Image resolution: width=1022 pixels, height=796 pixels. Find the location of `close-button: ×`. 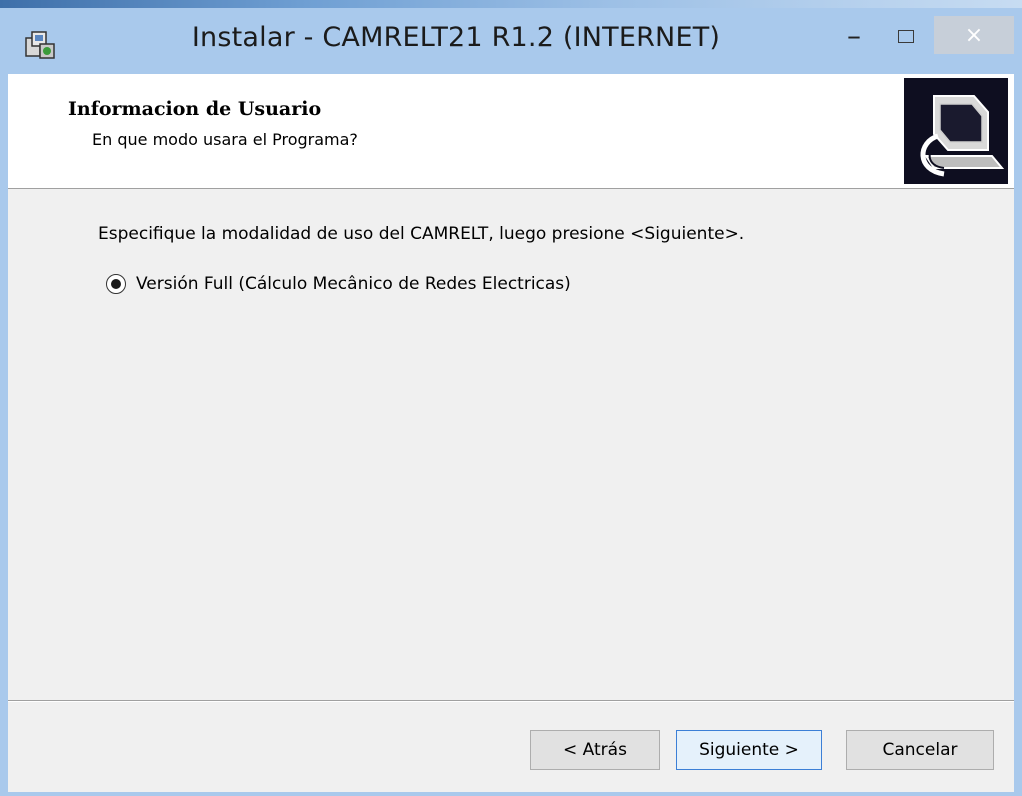

close-button: × is located at coordinates (974, 35).